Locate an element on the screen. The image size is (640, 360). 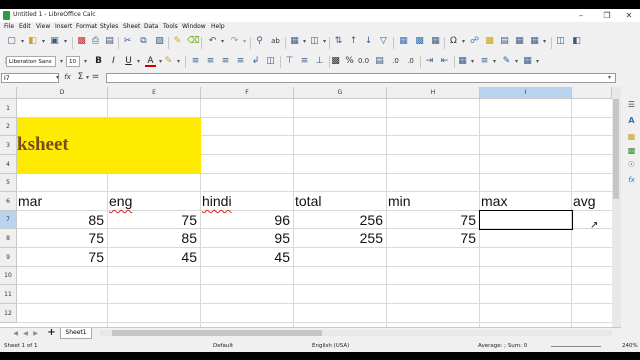
language-status: English (USA) is located at coordinates (330, 346).